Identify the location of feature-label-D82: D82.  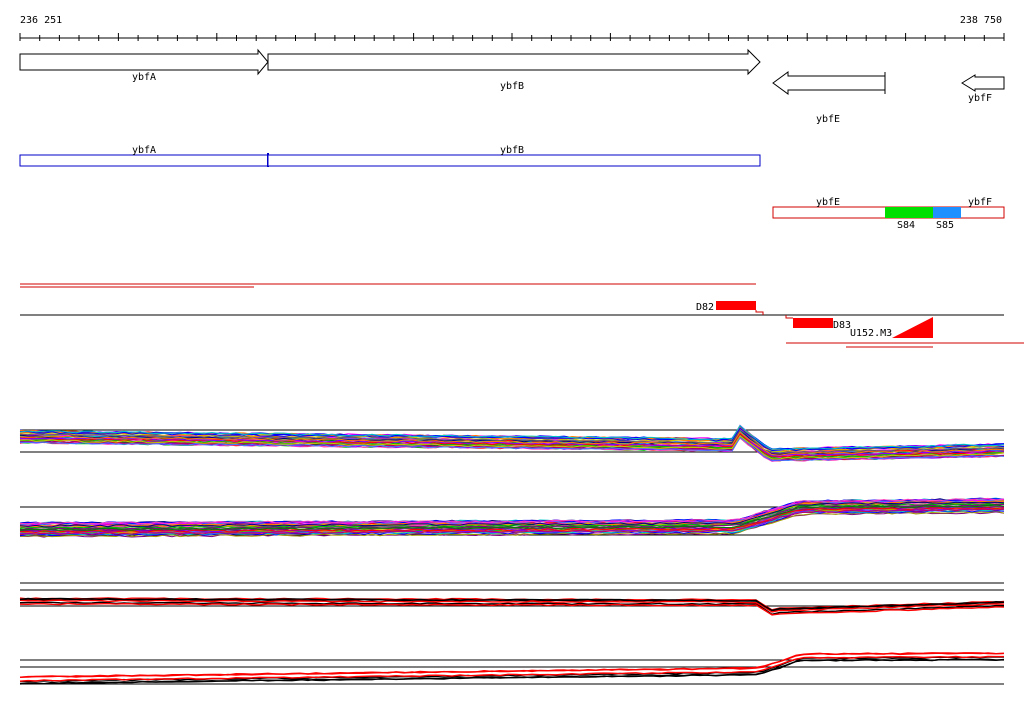
(705, 307).